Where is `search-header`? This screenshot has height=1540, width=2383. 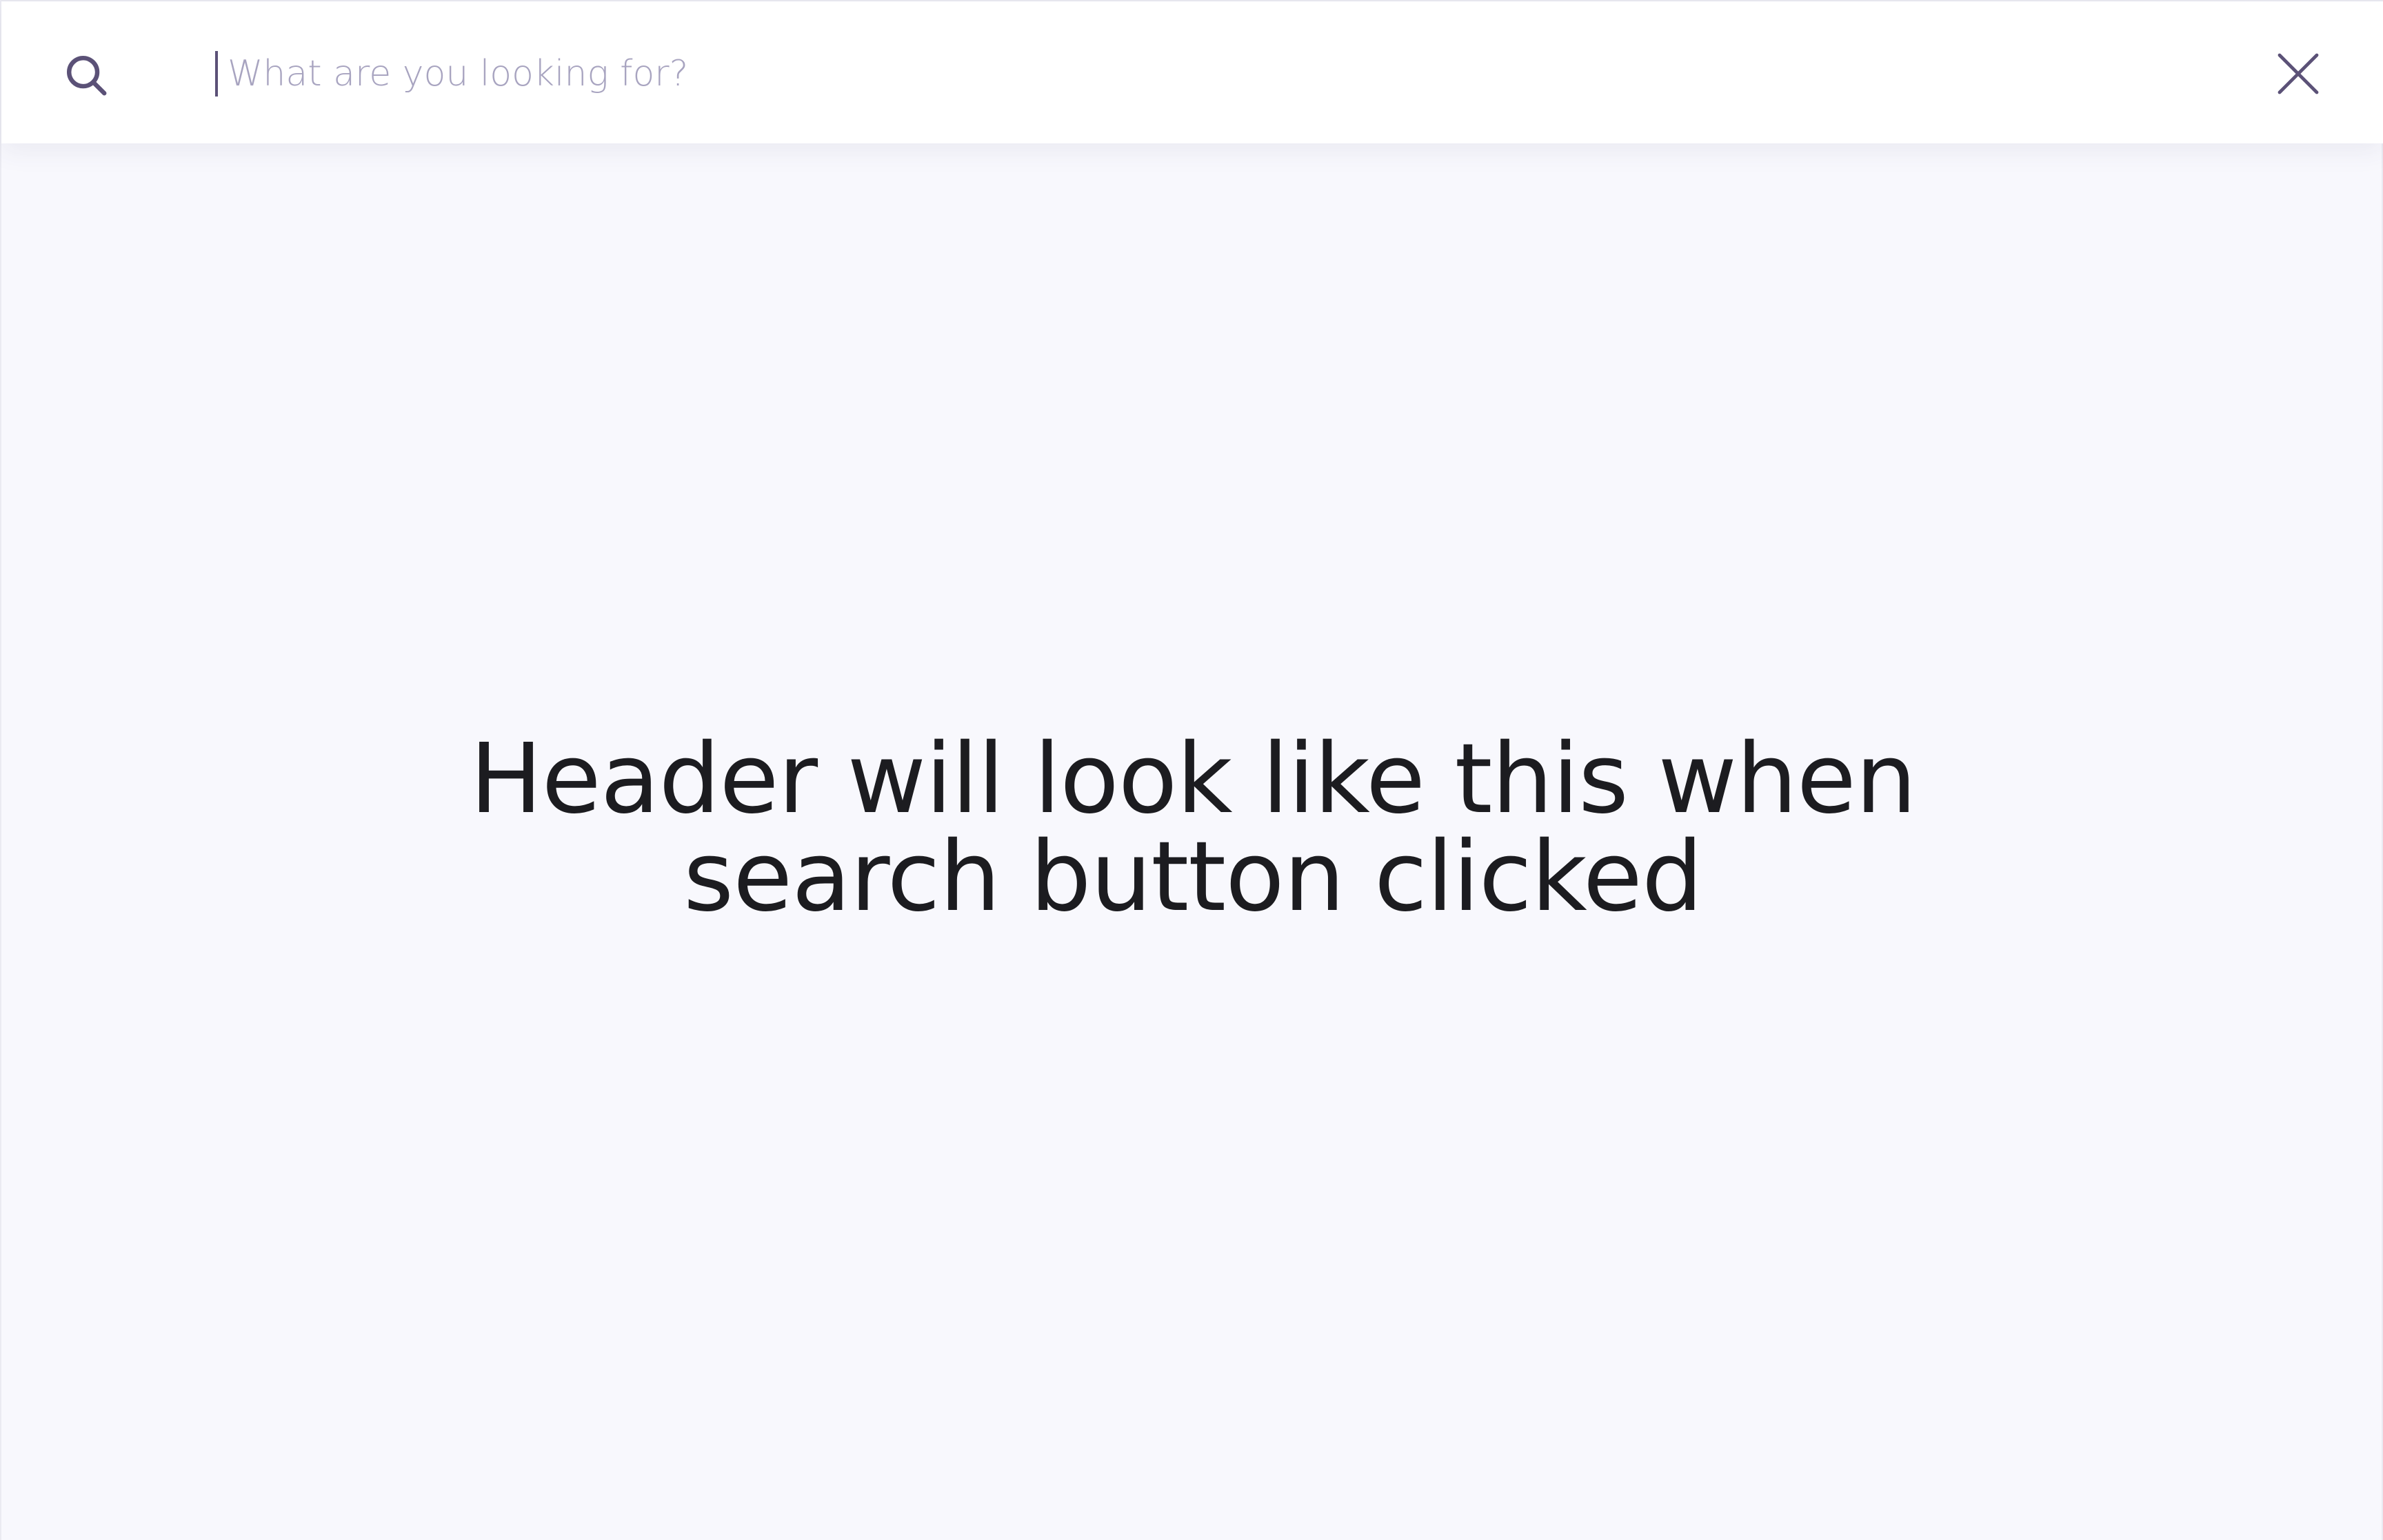
search-header is located at coordinates (1192, 72).